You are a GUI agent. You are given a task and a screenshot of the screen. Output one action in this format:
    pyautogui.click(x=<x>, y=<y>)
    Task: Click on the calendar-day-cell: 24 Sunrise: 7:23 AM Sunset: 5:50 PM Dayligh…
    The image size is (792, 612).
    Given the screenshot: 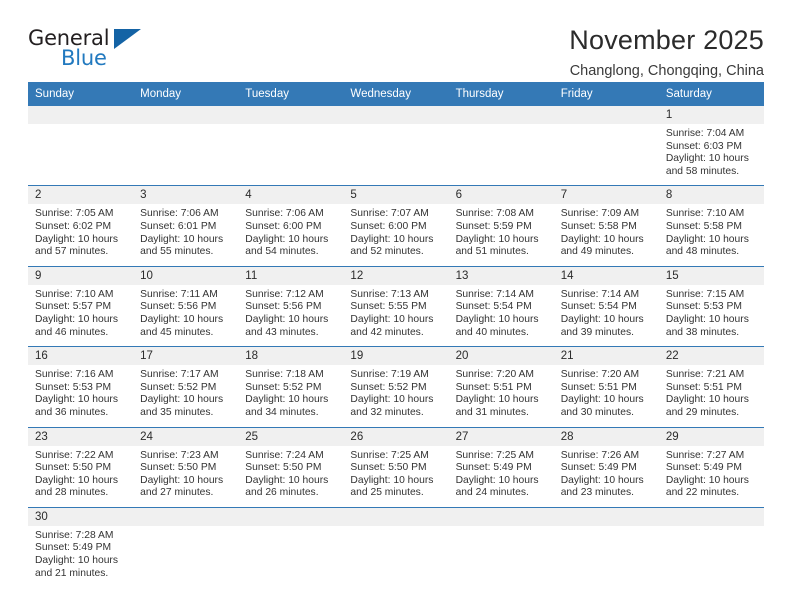 What is the action you would take?
    pyautogui.click(x=186, y=467)
    